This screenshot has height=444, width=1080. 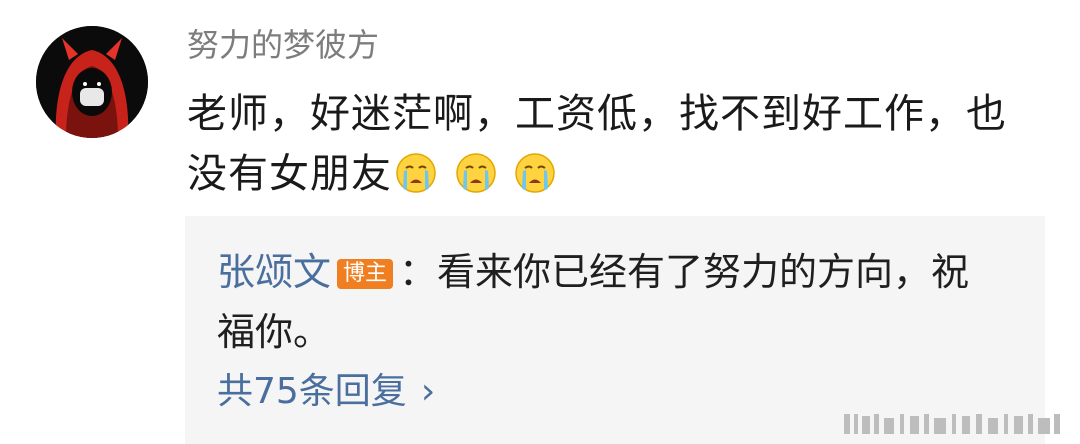 I want to click on emoji-group, so click(x=476, y=181).